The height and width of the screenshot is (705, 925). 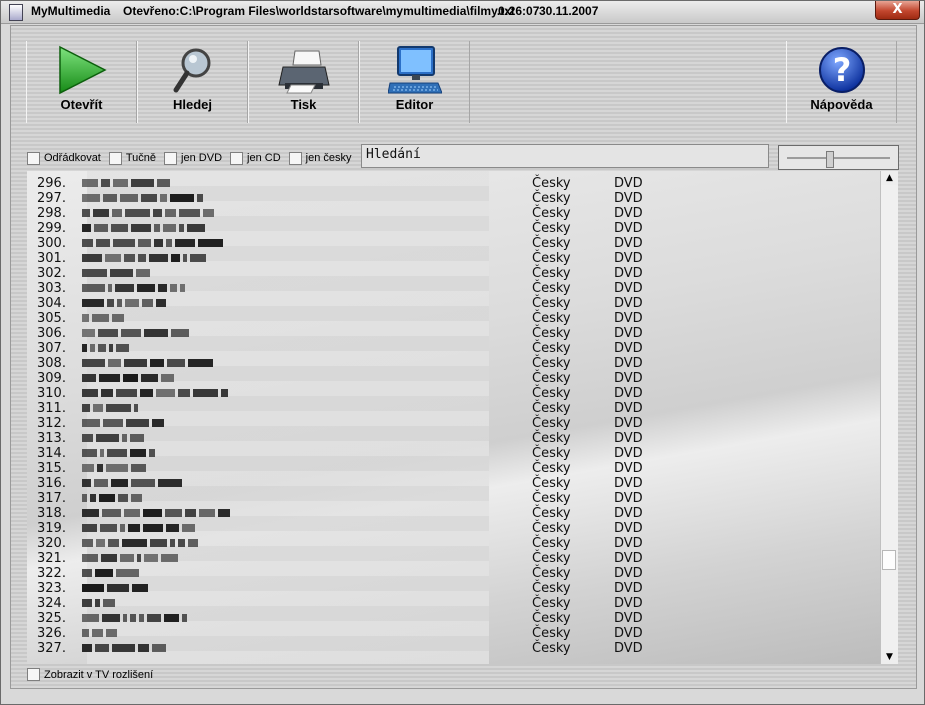 I want to click on row-number: 307., so click(x=51, y=348).